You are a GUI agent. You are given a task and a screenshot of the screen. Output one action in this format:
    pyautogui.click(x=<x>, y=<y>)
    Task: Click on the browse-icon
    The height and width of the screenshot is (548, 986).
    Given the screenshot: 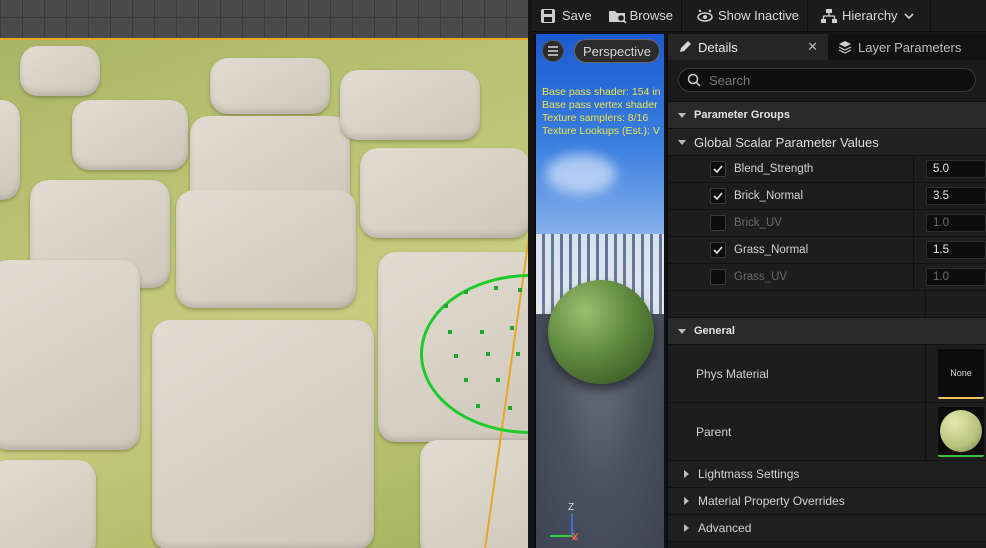 What is the action you would take?
    pyautogui.click(x=617, y=16)
    